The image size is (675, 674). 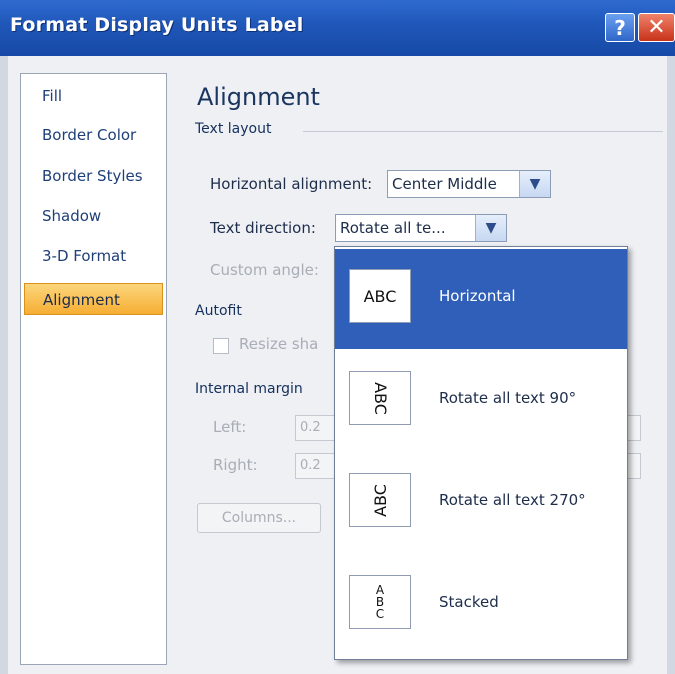 What do you see at coordinates (93, 216) in the screenshot?
I see `nav-item-shadow: Shadow` at bounding box center [93, 216].